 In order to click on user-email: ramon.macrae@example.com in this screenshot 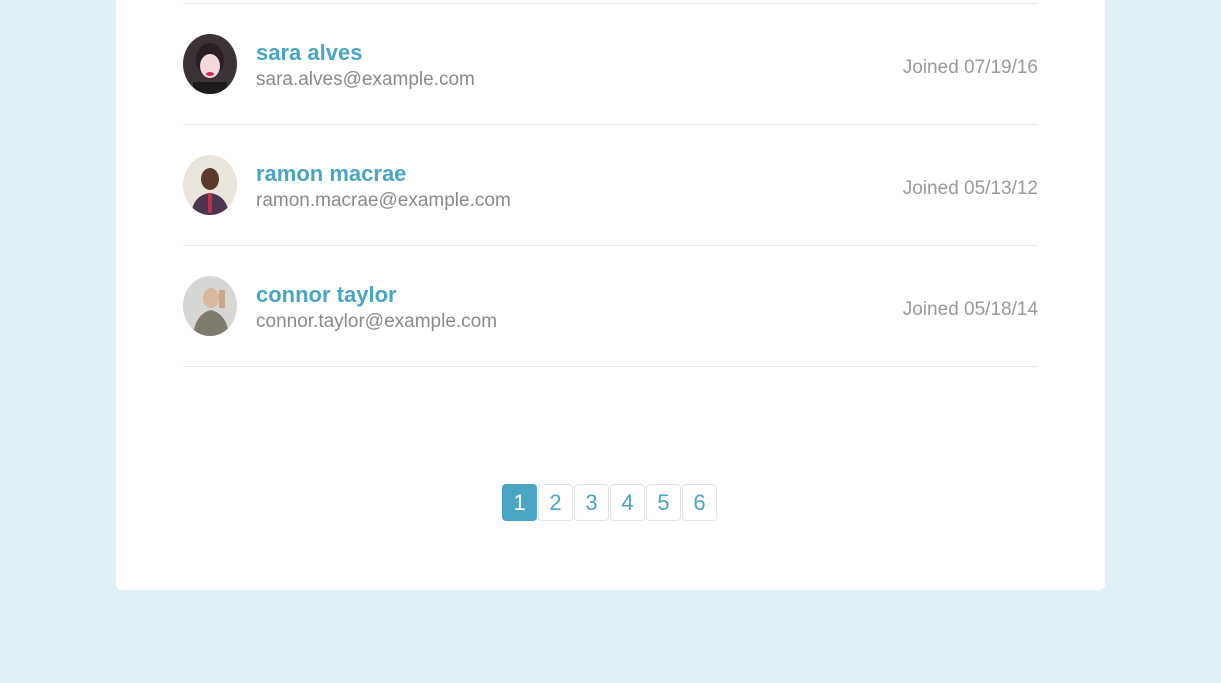, I will do `click(383, 200)`.